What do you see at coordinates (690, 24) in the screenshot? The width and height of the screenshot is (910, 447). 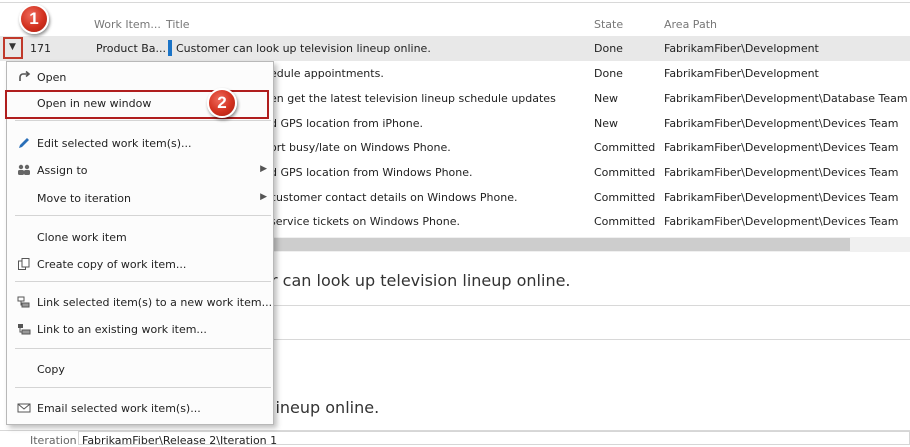 I see `column-header-area-path: Area Path` at bounding box center [690, 24].